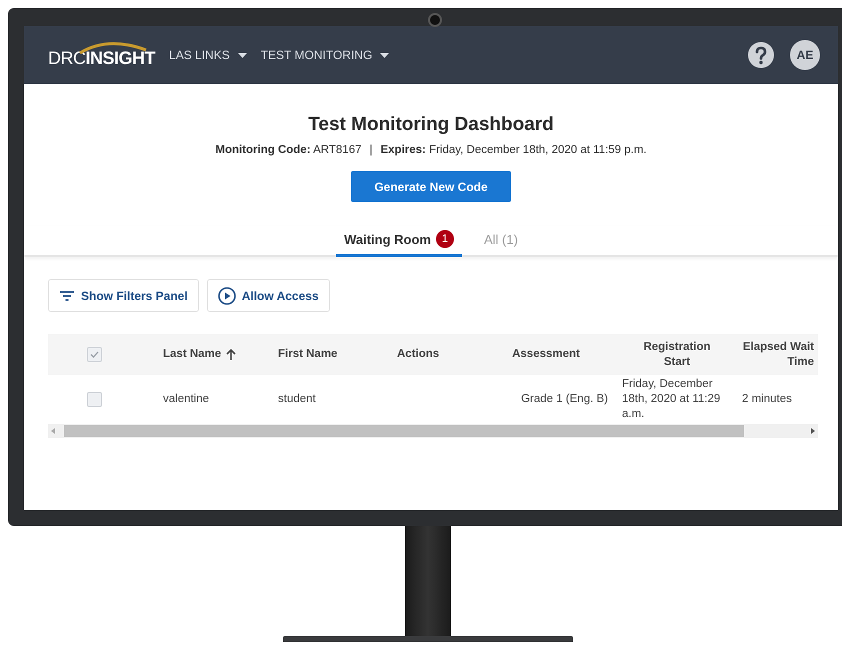  I want to click on column-header: Assessment, so click(546, 354).